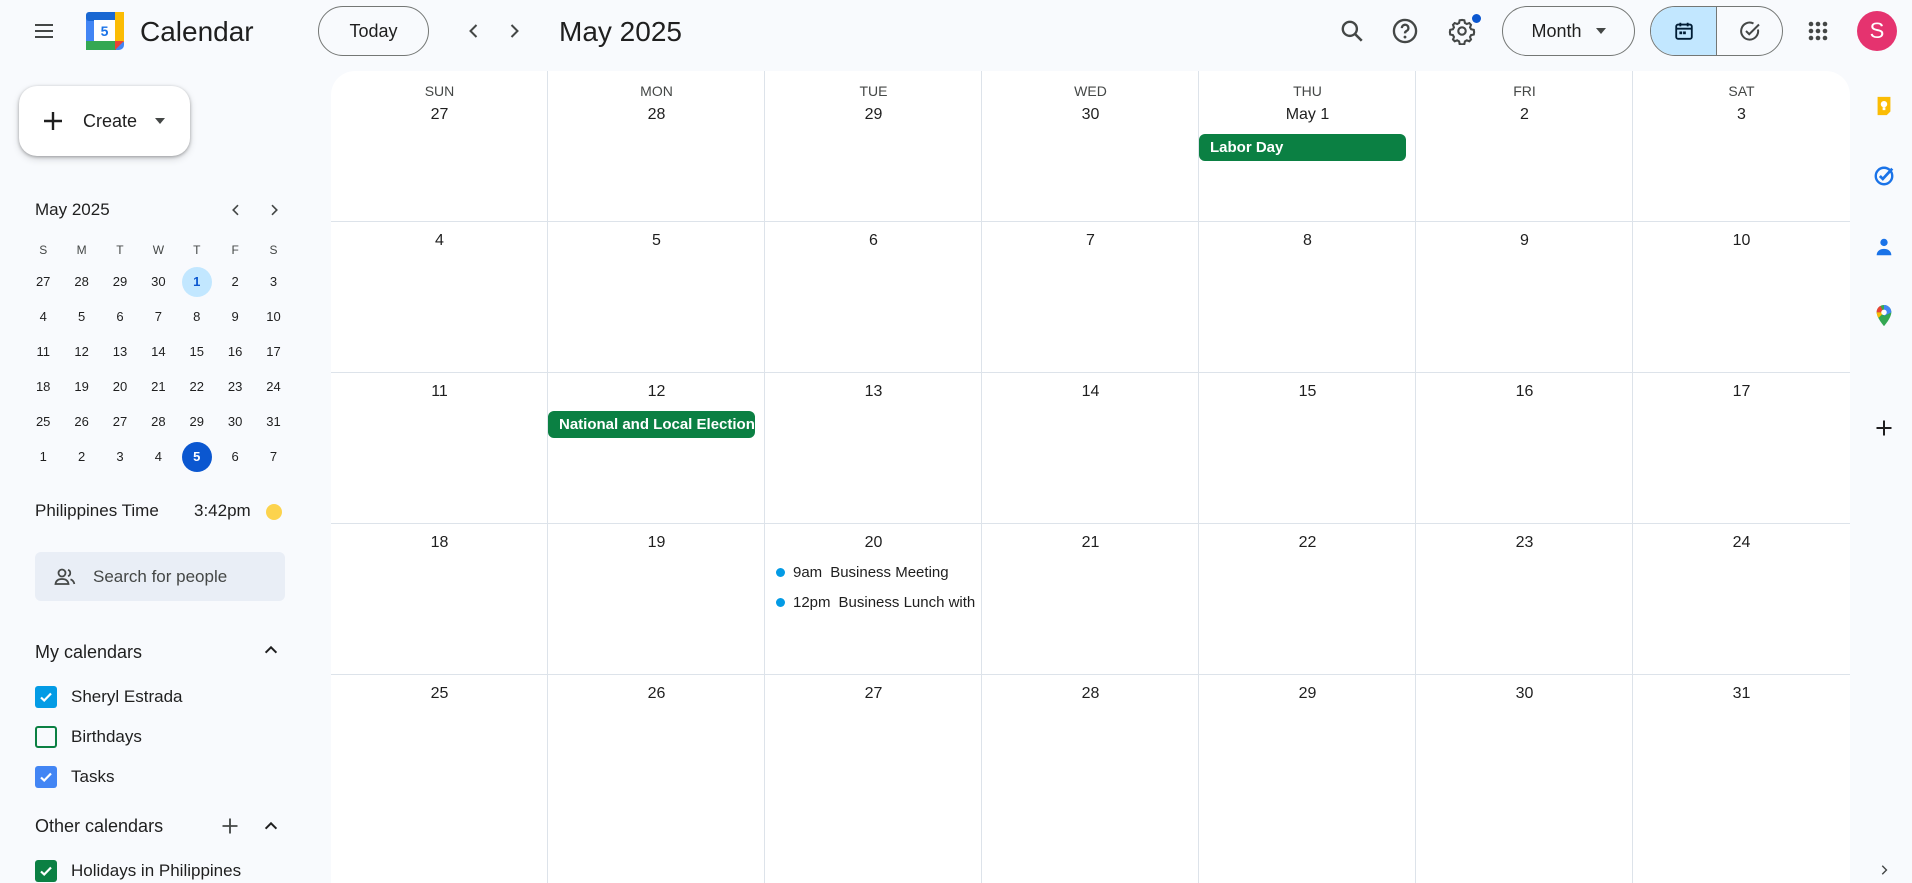 Image resolution: width=1912 pixels, height=883 pixels. What do you see at coordinates (1090, 694) in the screenshot?
I see `day-number: 28` at bounding box center [1090, 694].